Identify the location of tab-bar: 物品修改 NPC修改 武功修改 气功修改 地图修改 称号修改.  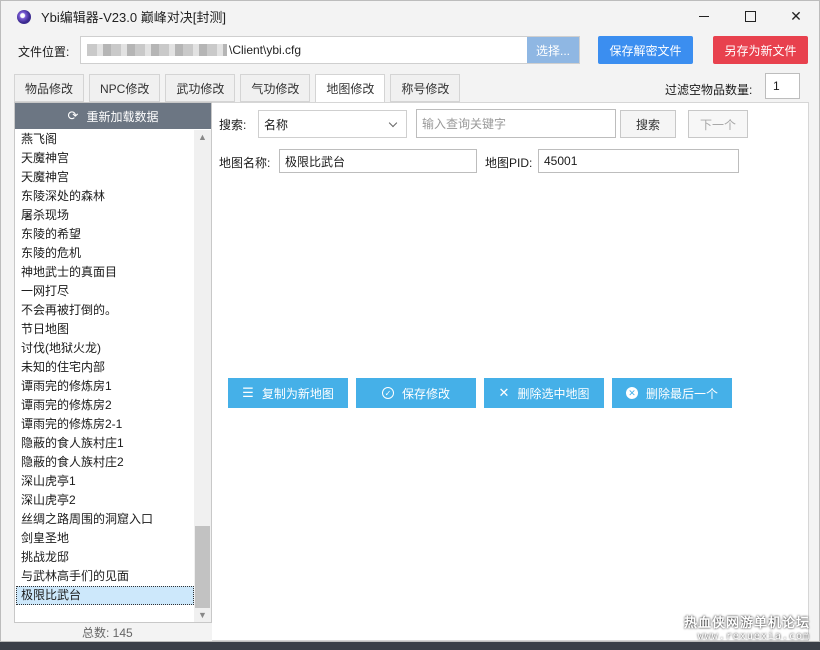
(237, 88).